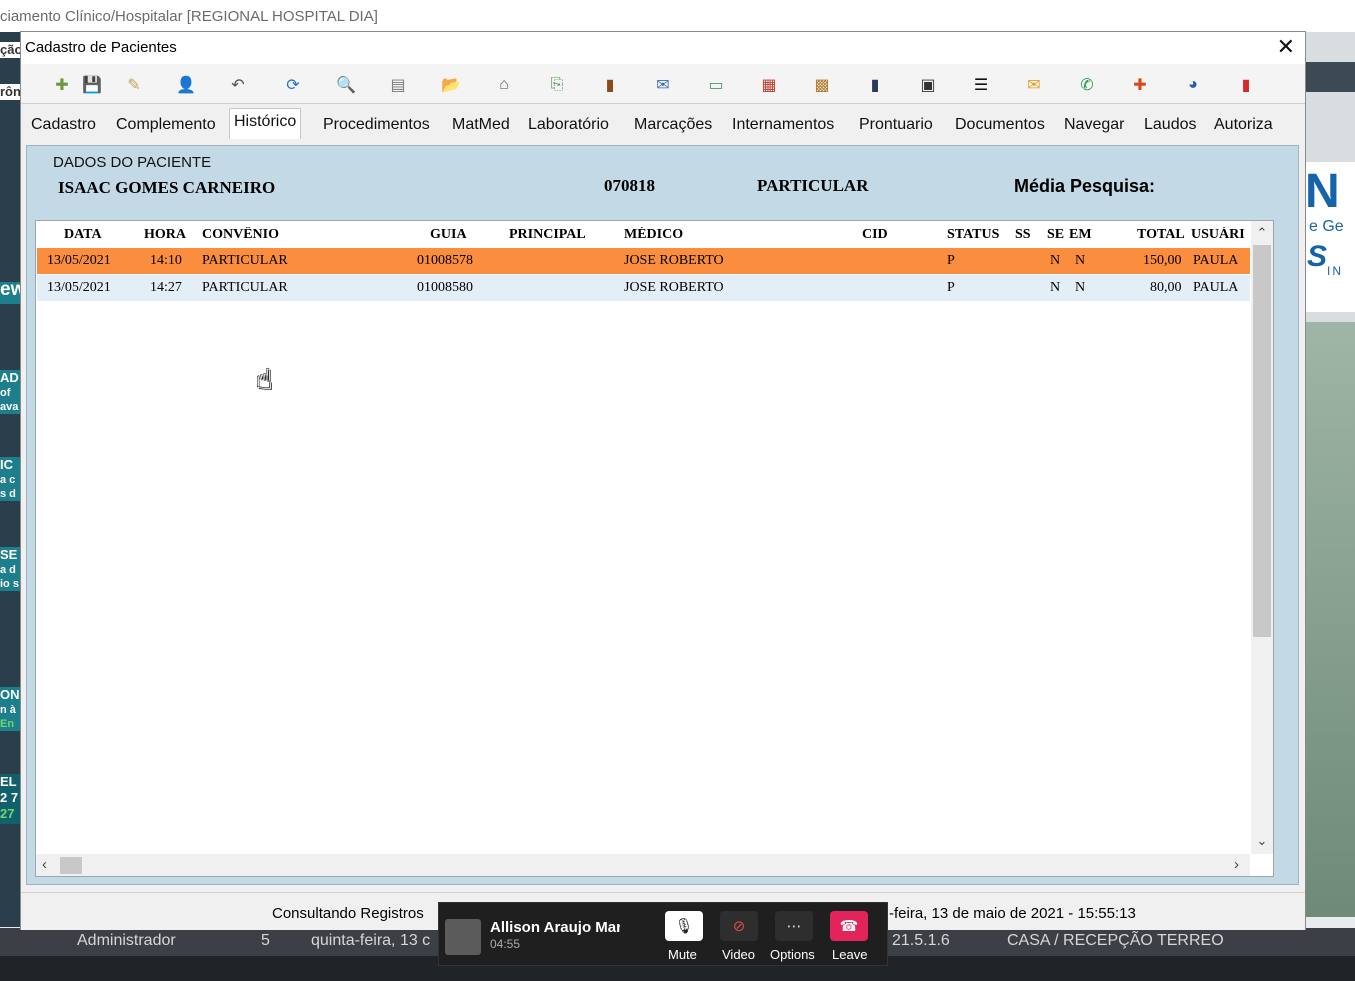 The height and width of the screenshot is (981, 1355). I want to click on save-icon: 💾, so click(92, 85).